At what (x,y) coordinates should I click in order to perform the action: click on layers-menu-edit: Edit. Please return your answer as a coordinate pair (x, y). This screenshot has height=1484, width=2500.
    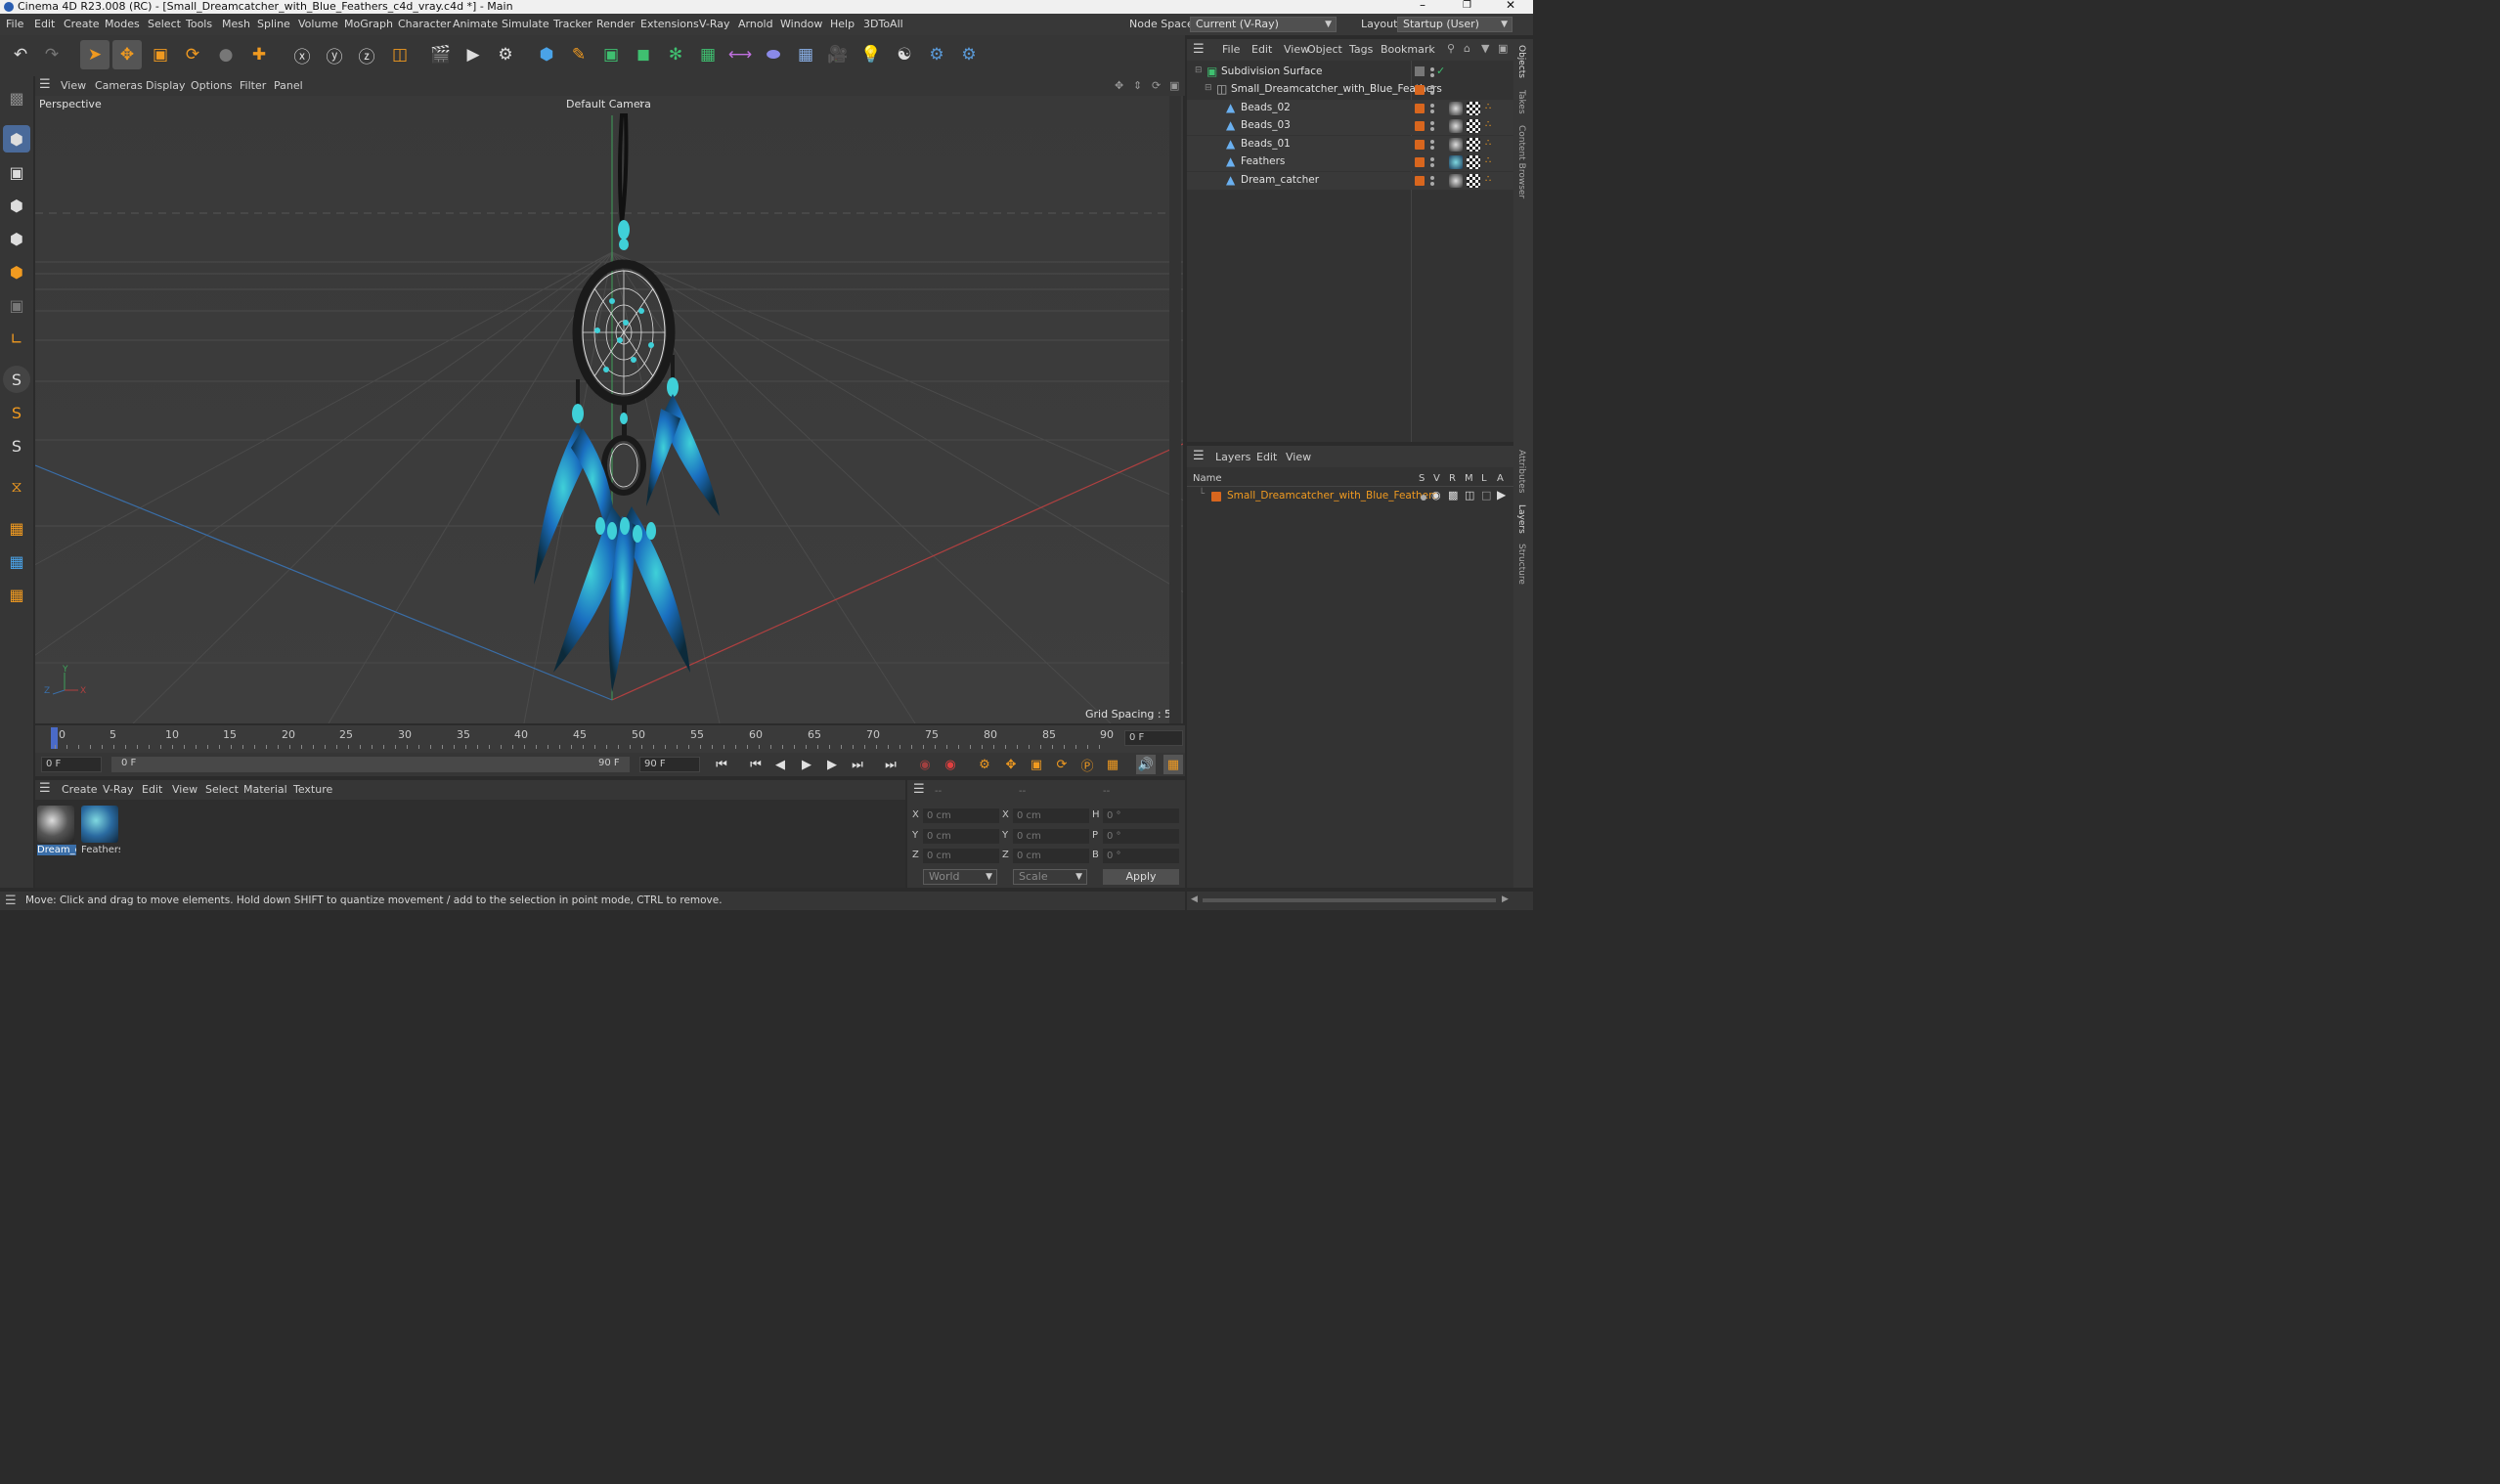
    Looking at the image, I should click on (1266, 457).